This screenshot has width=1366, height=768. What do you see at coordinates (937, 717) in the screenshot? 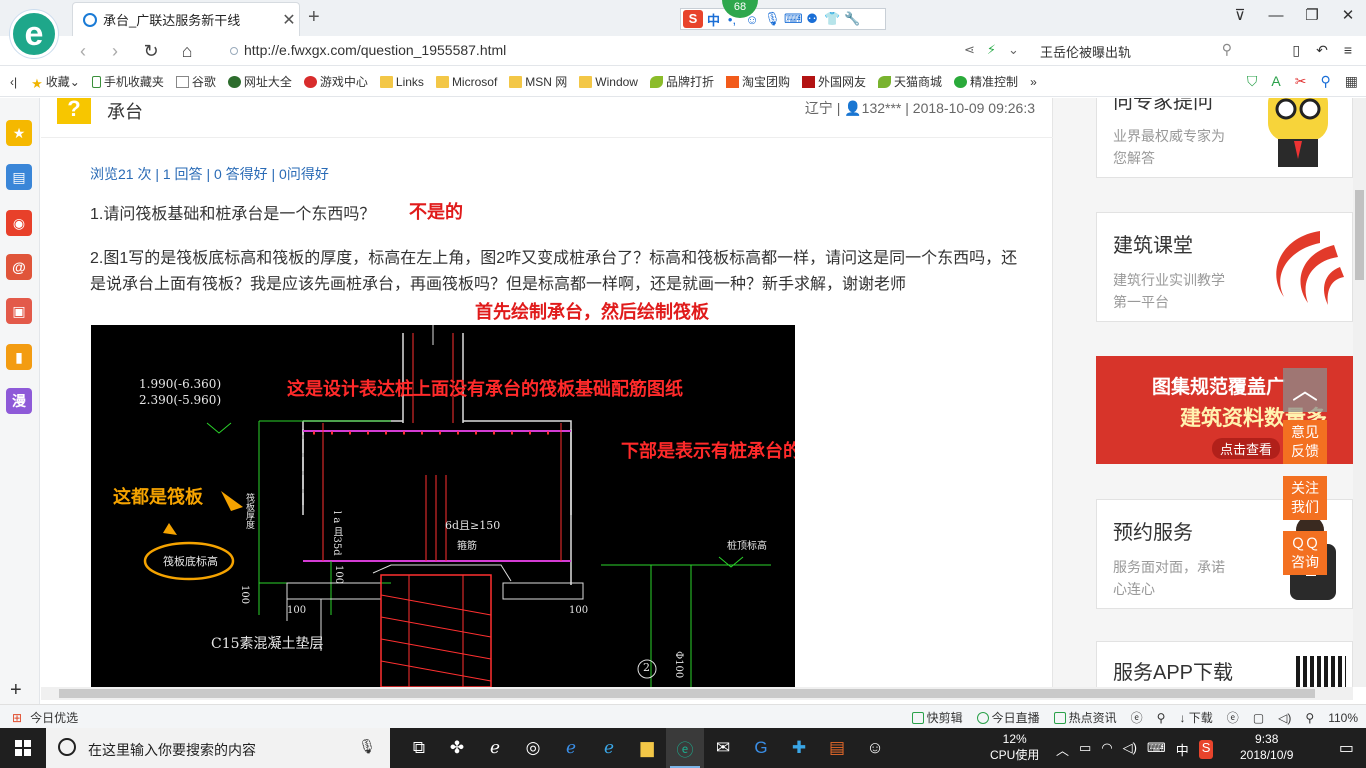
I see `quick-edit: 快剪辑` at bounding box center [937, 717].